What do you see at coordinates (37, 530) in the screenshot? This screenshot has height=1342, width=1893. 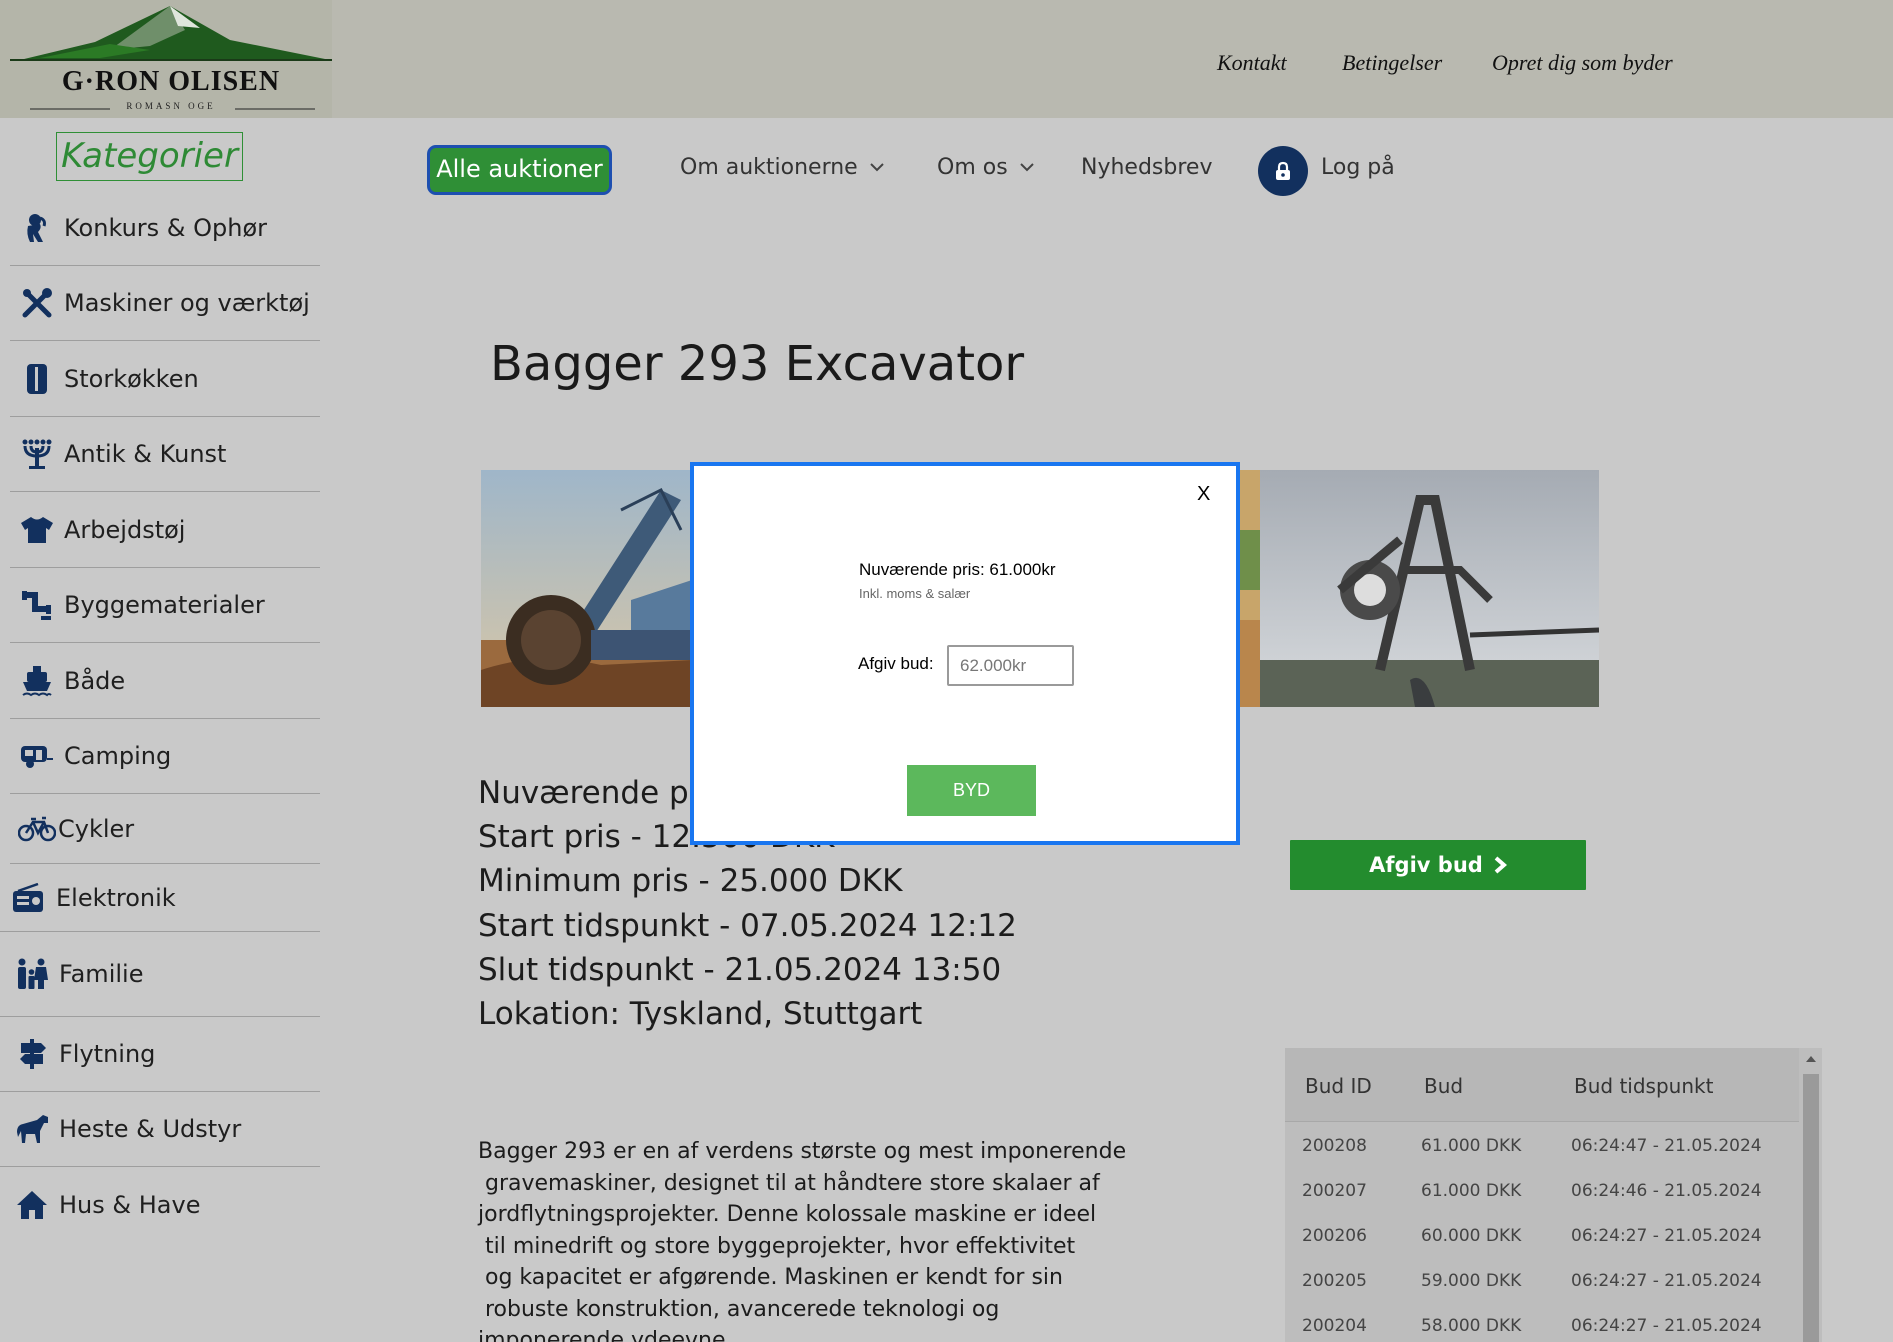 I see `shirt-icon` at bounding box center [37, 530].